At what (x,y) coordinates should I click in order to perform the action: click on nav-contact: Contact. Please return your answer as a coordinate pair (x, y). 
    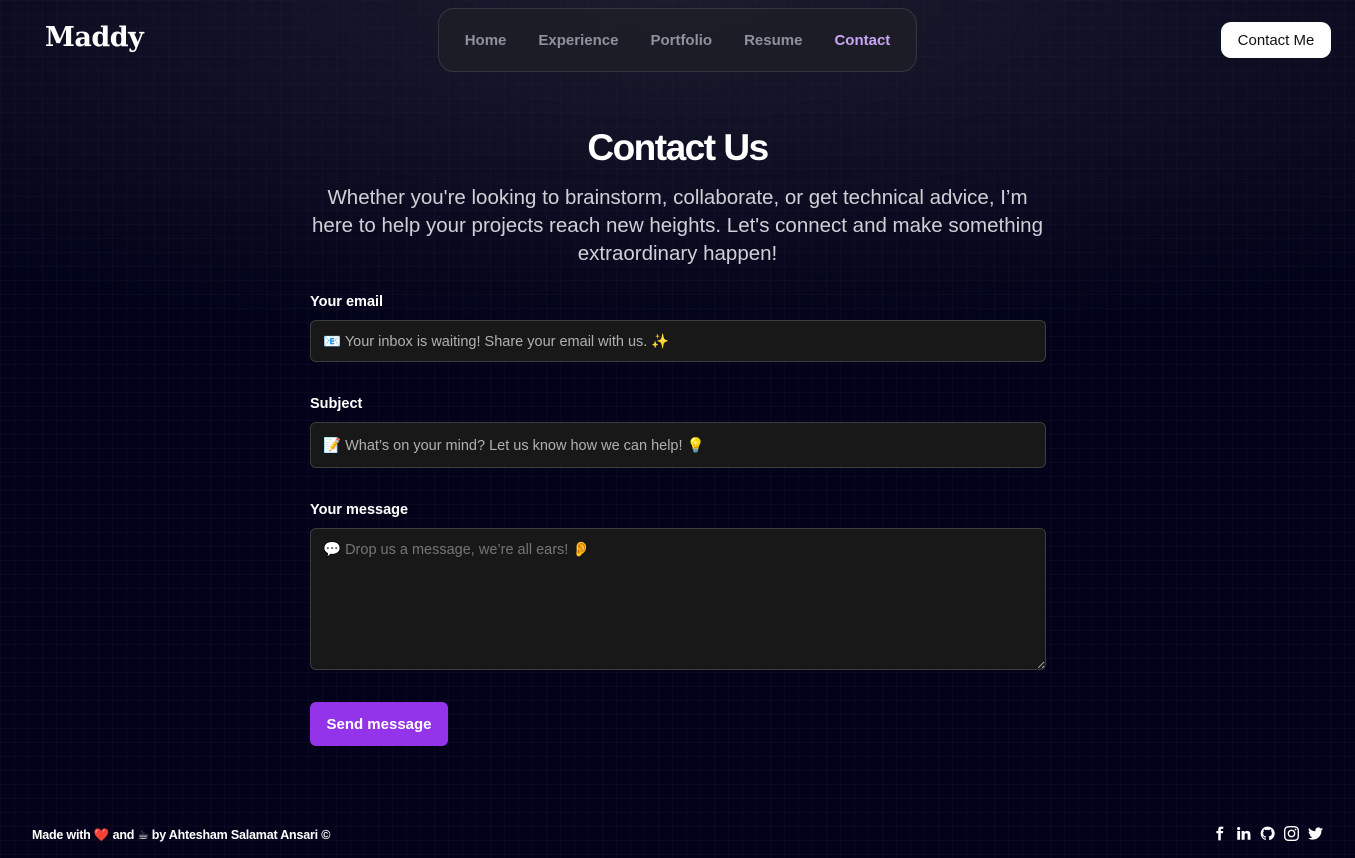
    Looking at the image, I should click on (862, 40).